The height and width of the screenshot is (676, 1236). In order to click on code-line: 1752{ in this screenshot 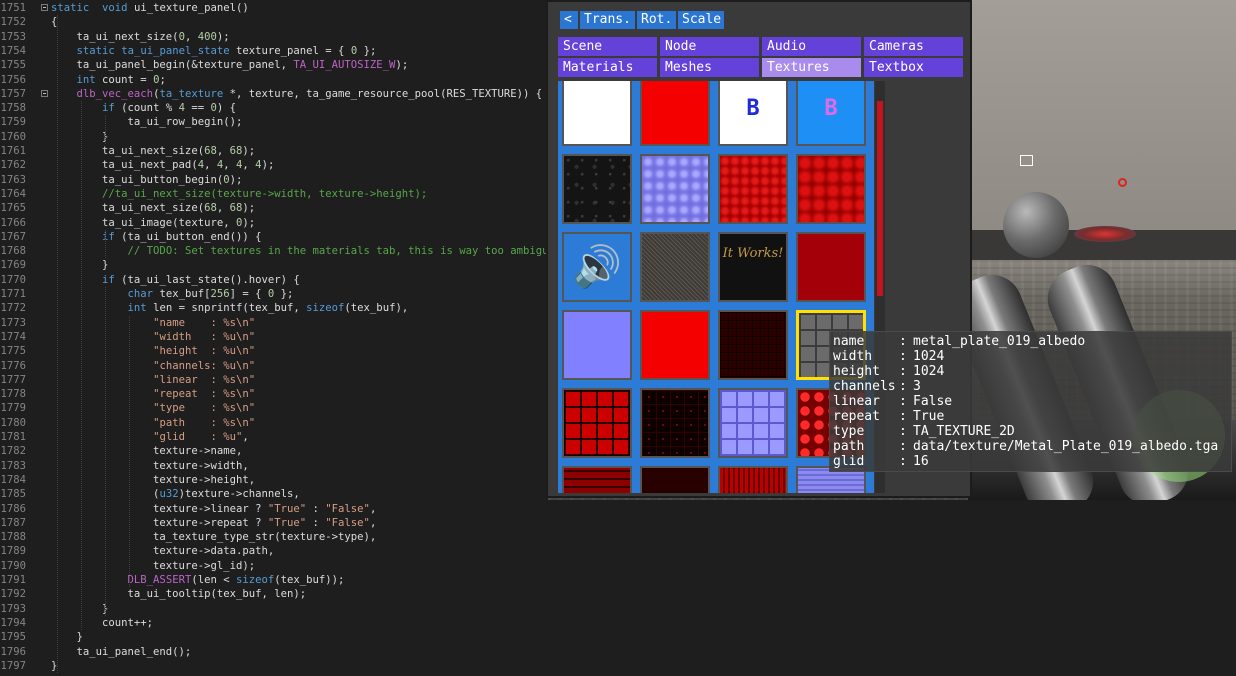, I will do `click(274, 22)`.